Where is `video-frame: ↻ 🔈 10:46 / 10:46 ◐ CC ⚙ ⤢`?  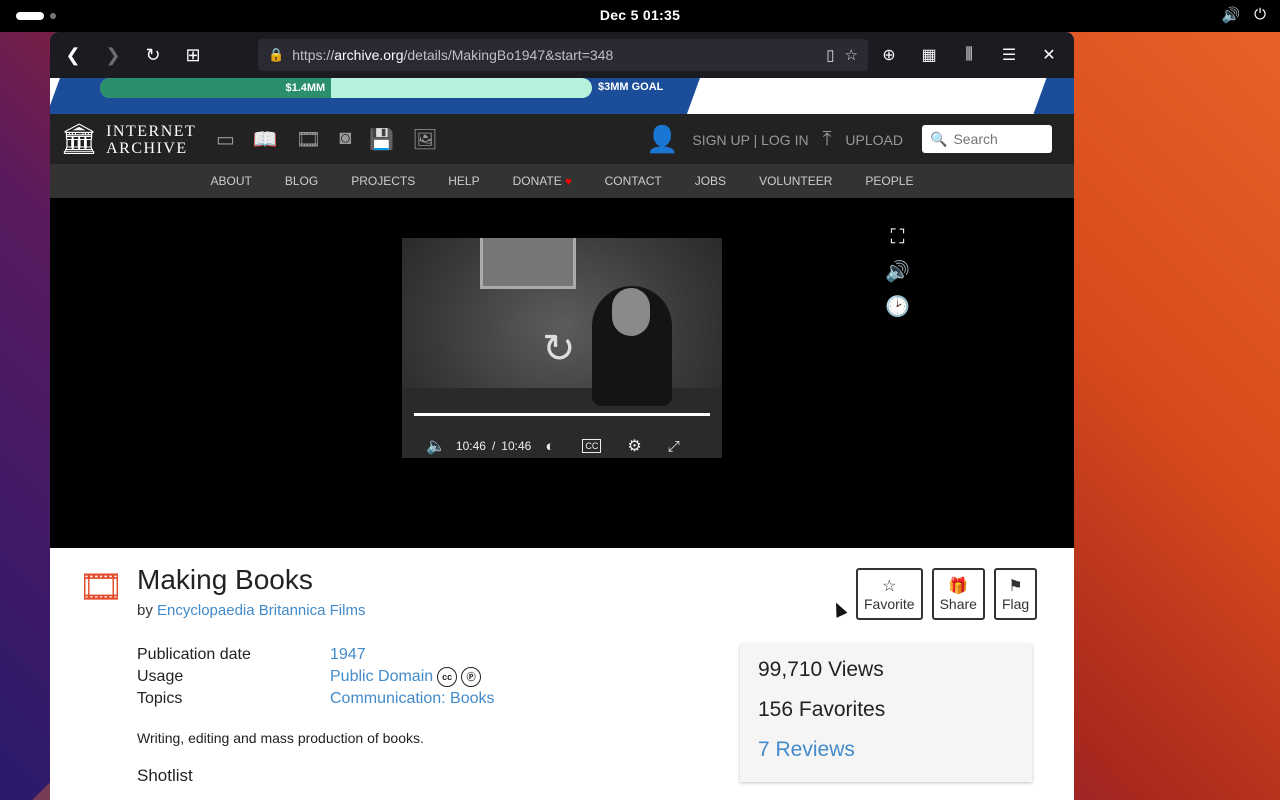 video-frame: ↻ 🔈 10:46 / 10:46 ◐ CC ⚙ ⤢ is located at coordinates (562, 348).